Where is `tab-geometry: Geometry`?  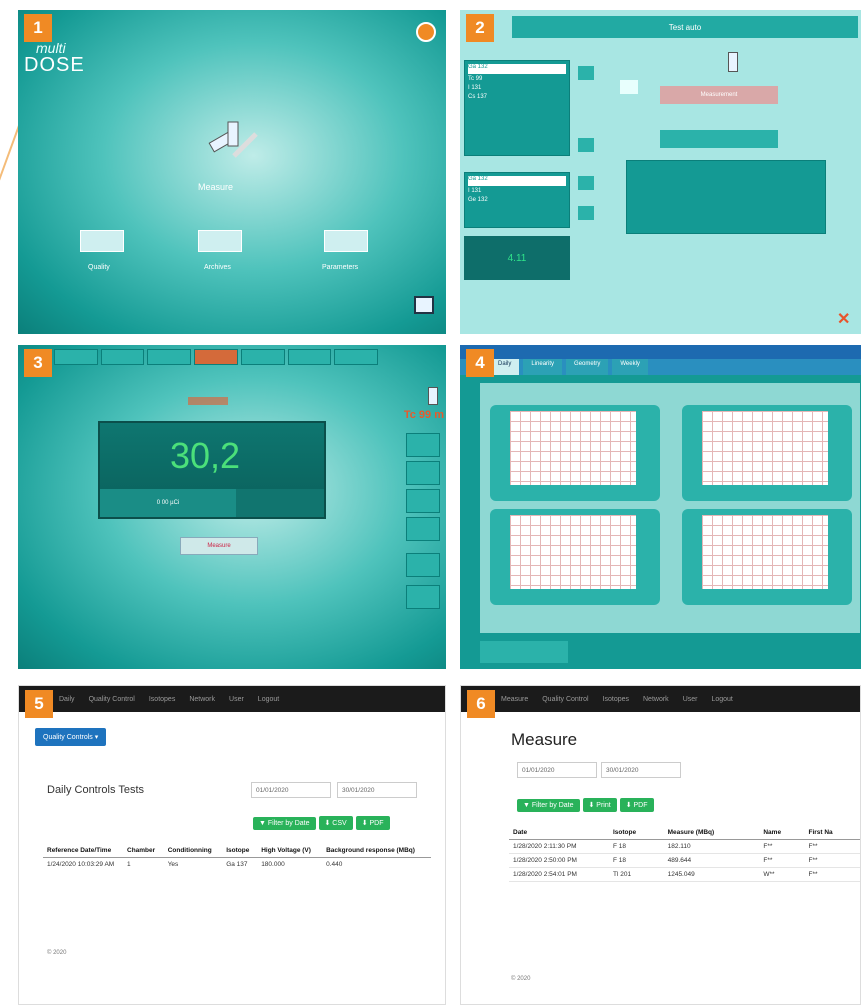 tab-geometry: Geometry is located at coordinates (587, 367).